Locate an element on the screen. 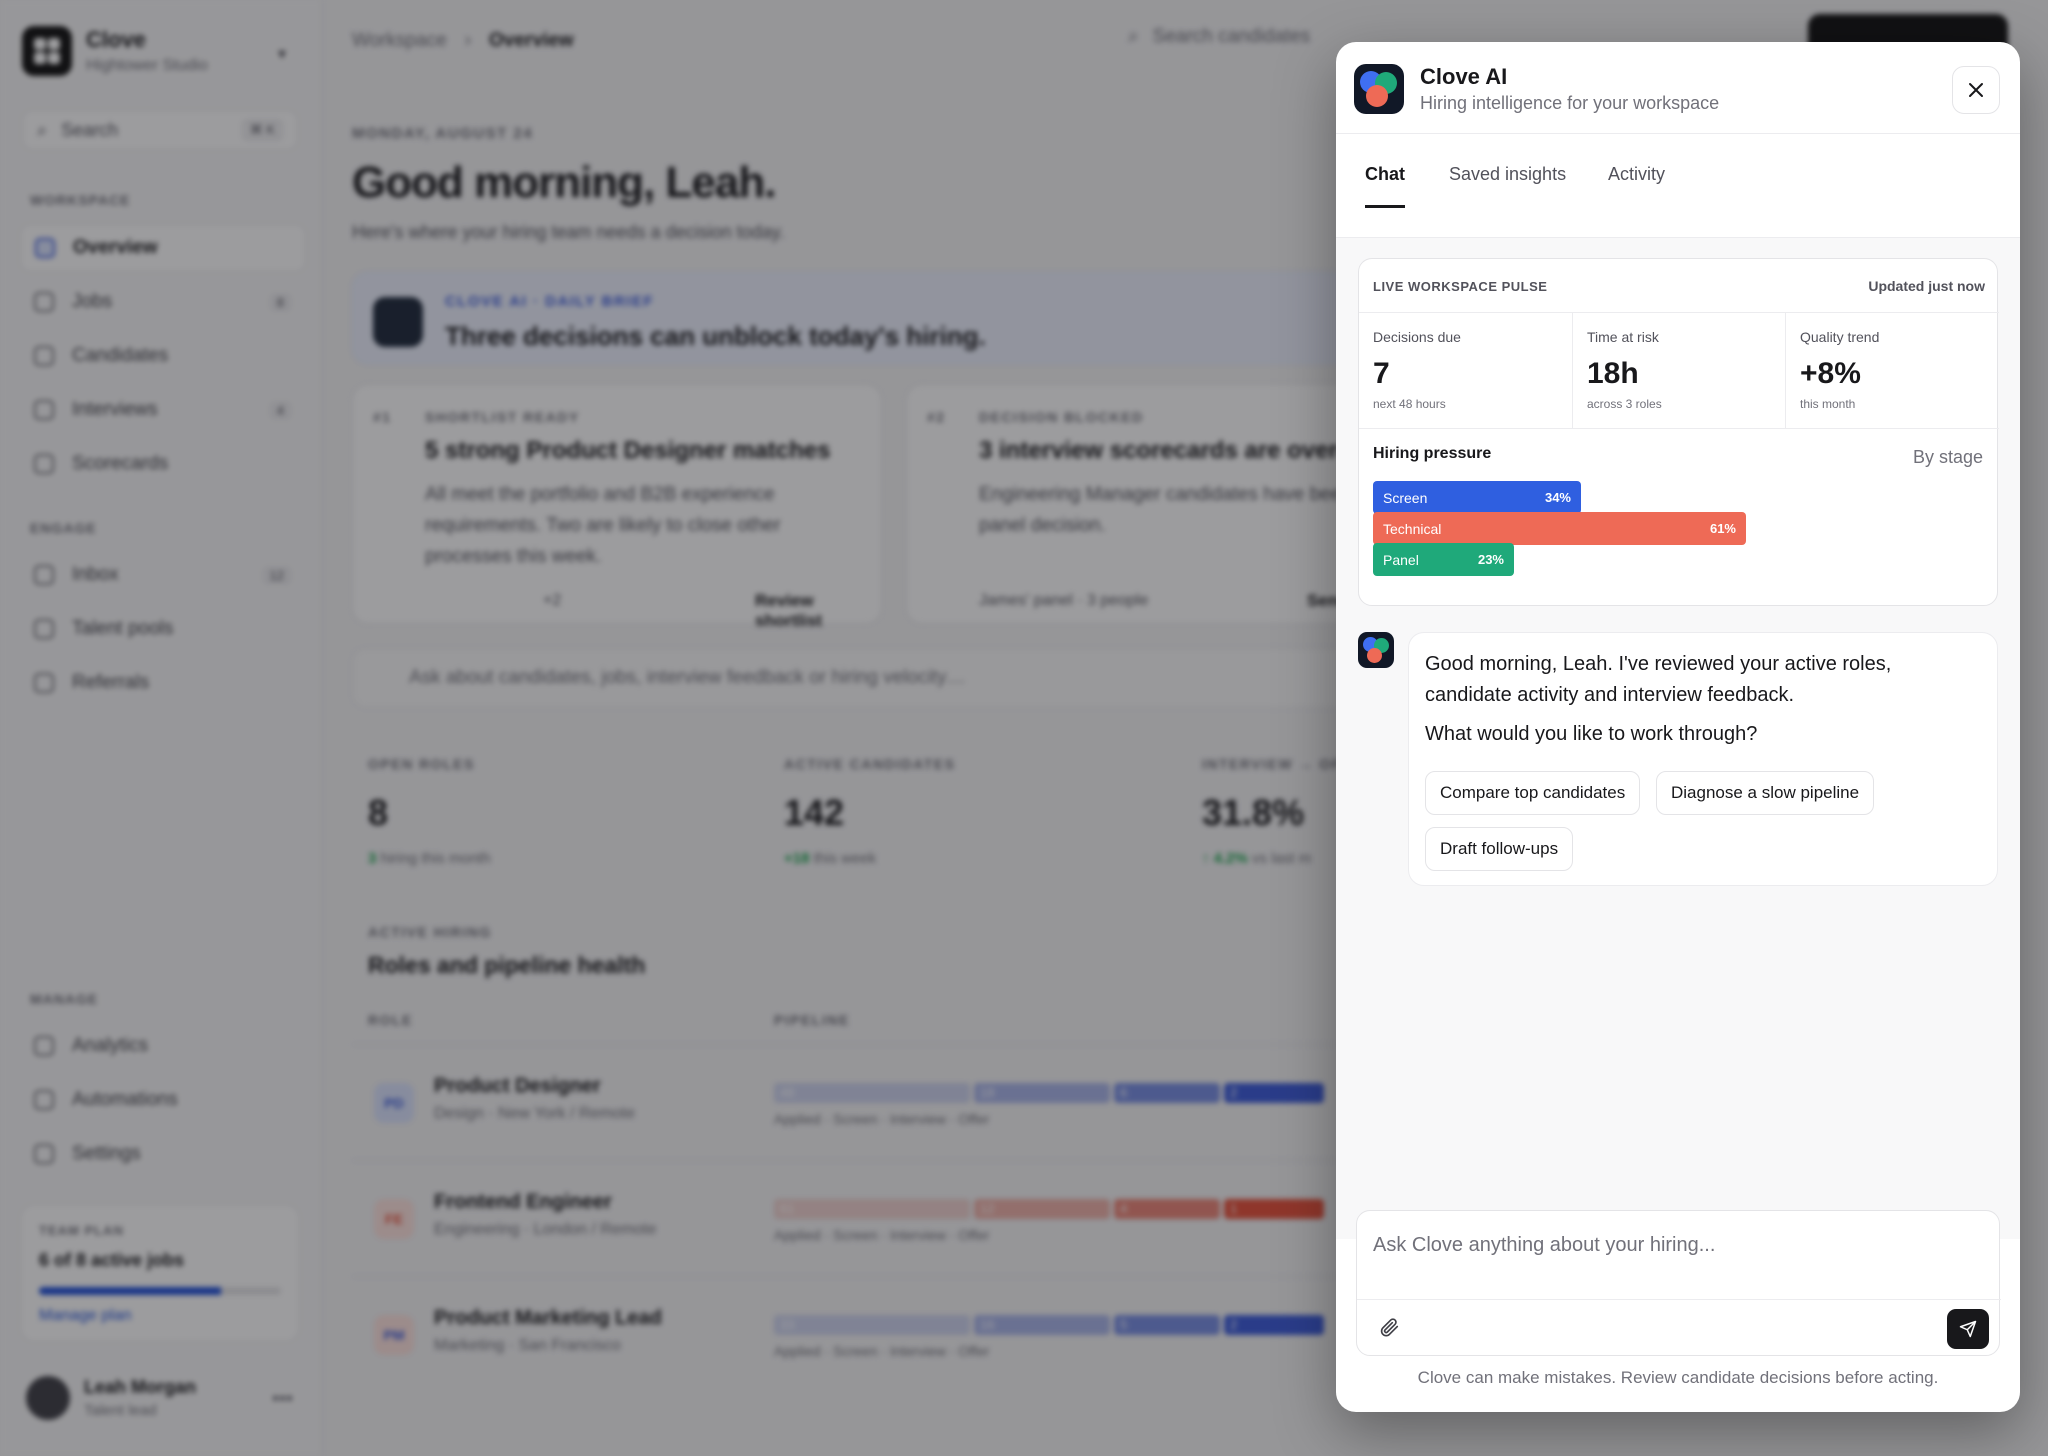  tab-chat: Chat is located at coordinates (1385, 186).